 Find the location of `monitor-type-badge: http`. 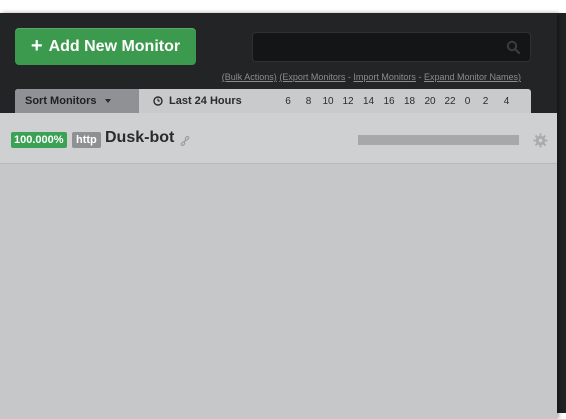

monitor-type-badge: http is located at coordinates (86, 140).